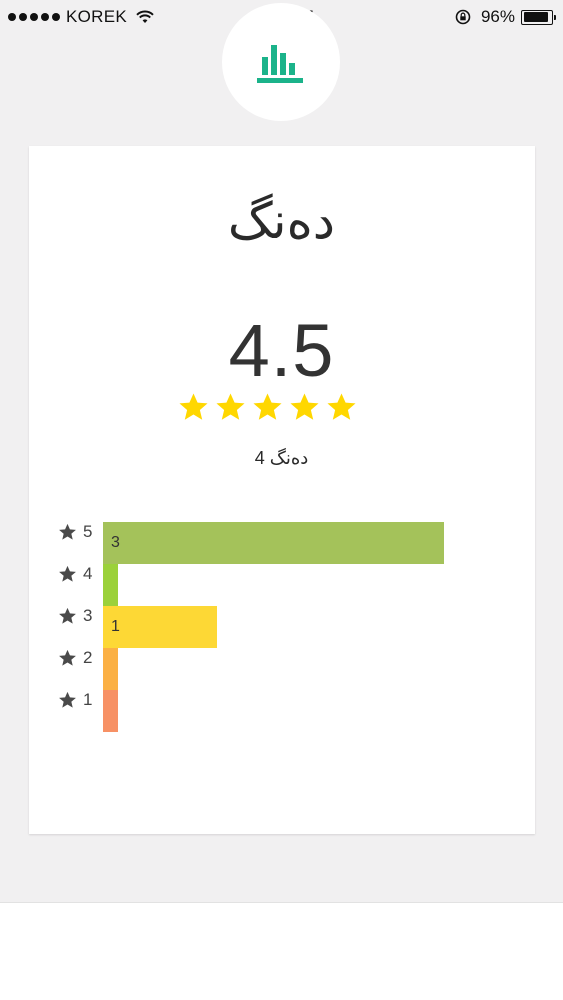  I want to click on battery-fill, so click(536, 17).